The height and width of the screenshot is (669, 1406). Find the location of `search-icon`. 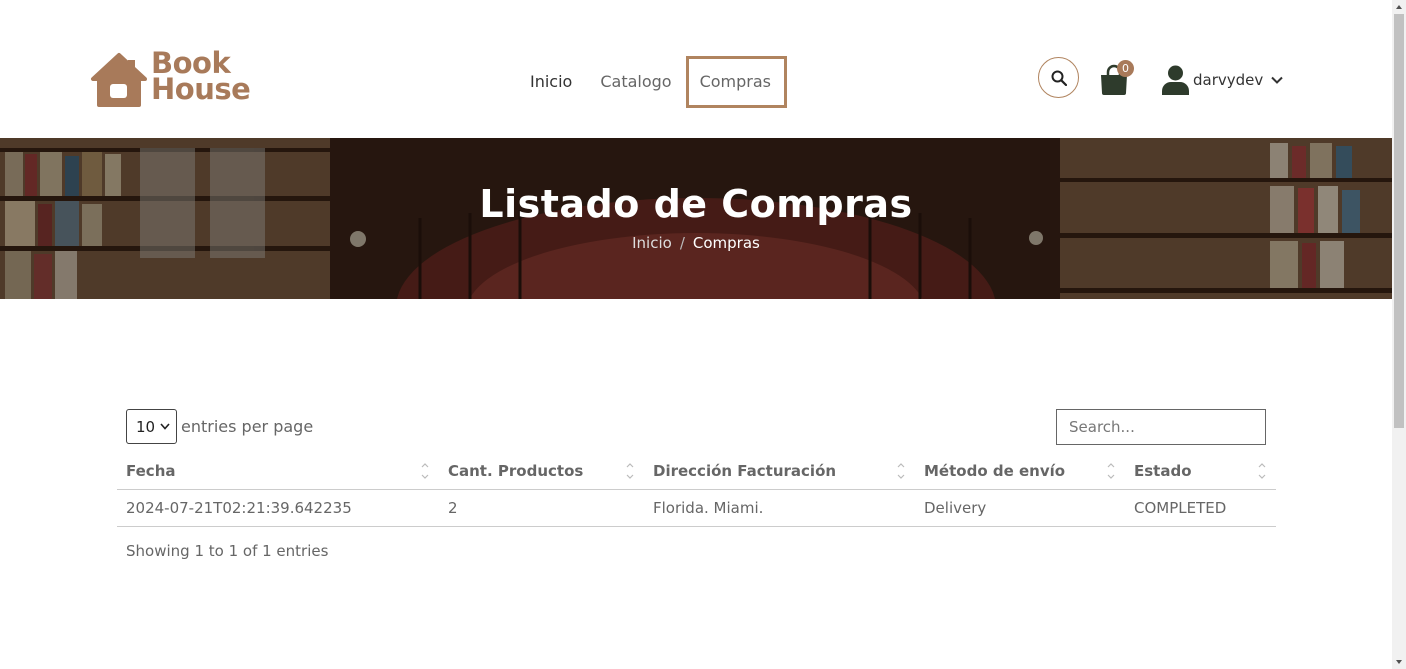

search-icon is located at coordinates (1059, 78).